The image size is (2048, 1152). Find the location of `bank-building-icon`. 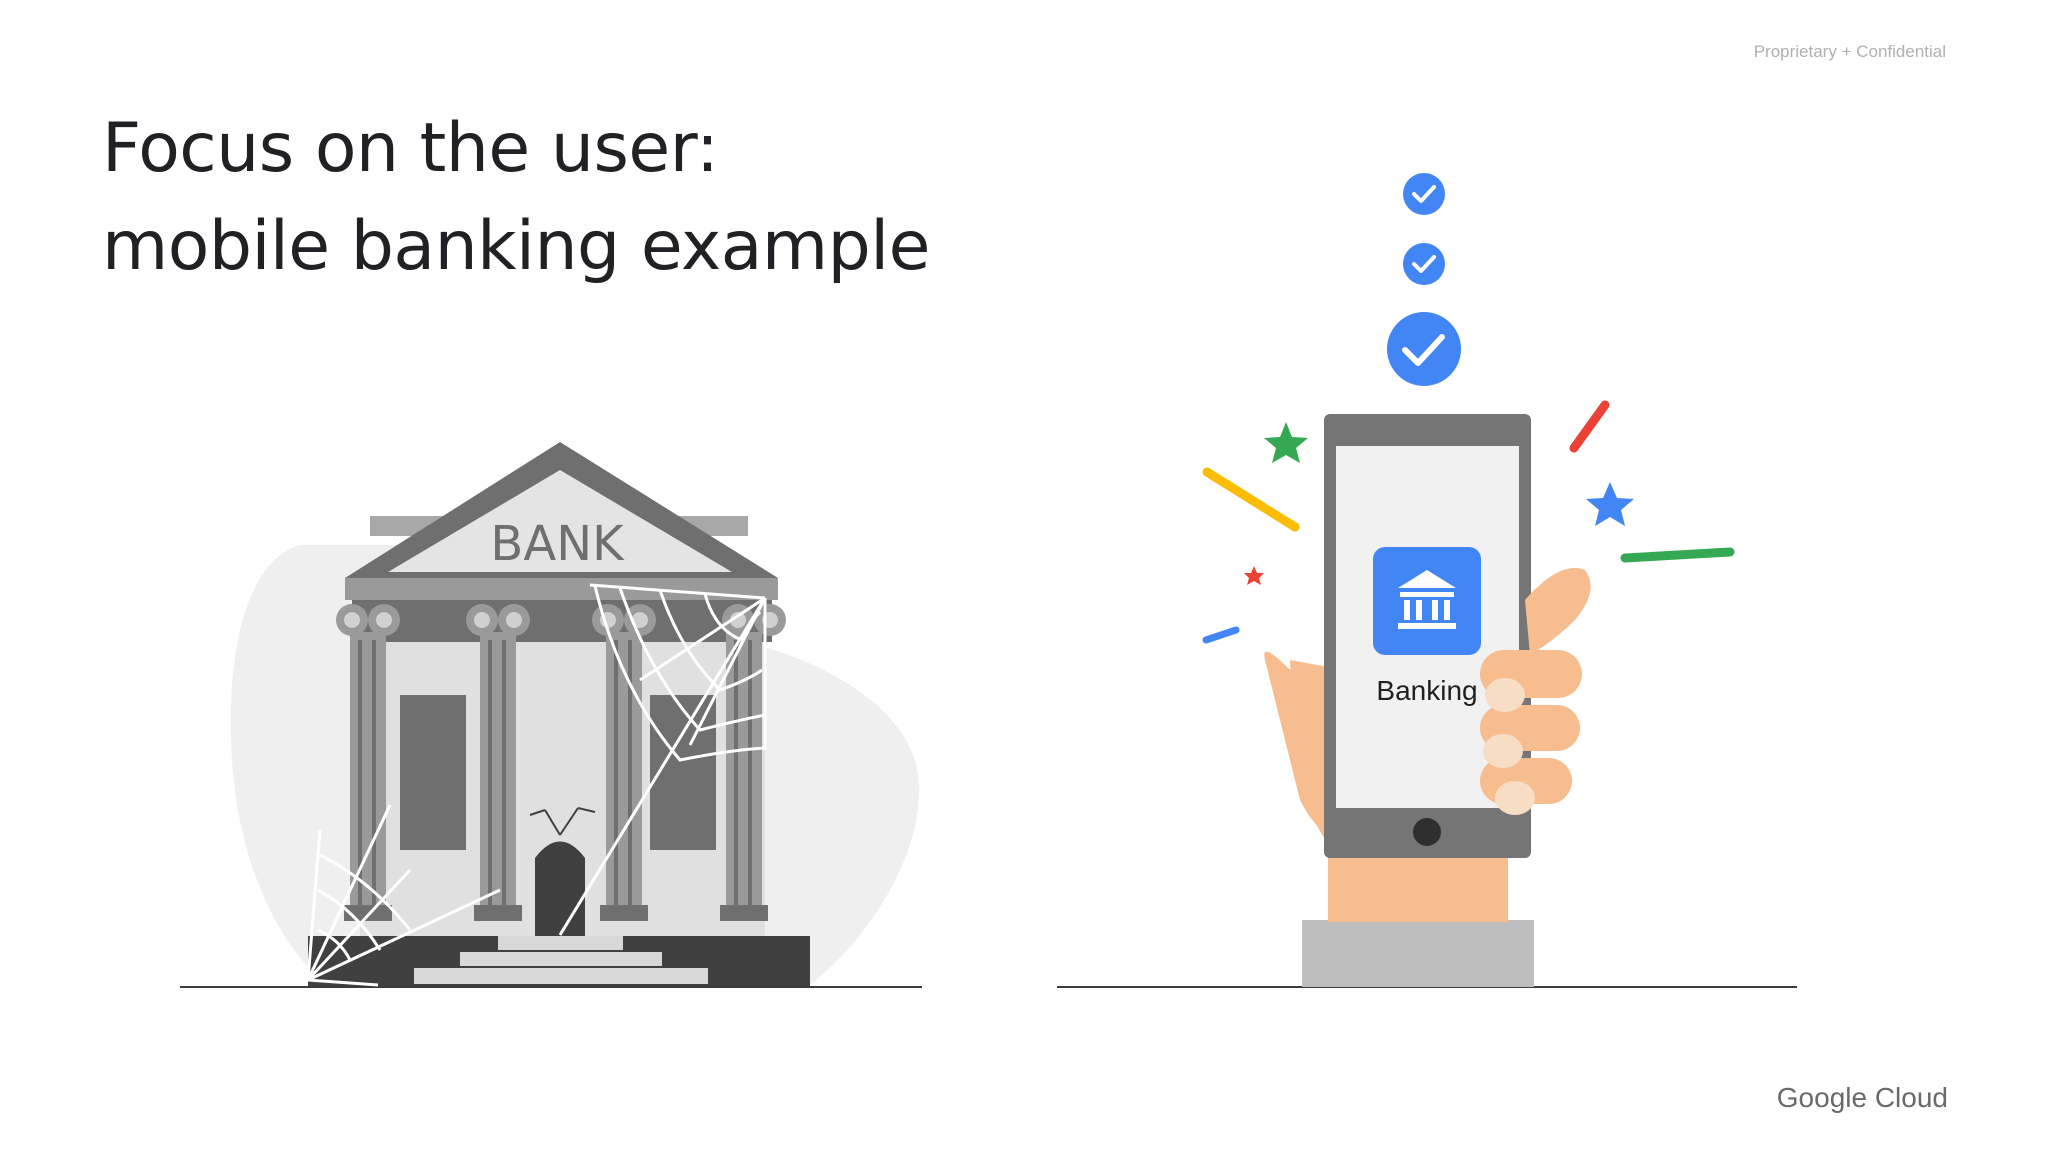

bank-building-icon is located at coordinates (1427, 601).